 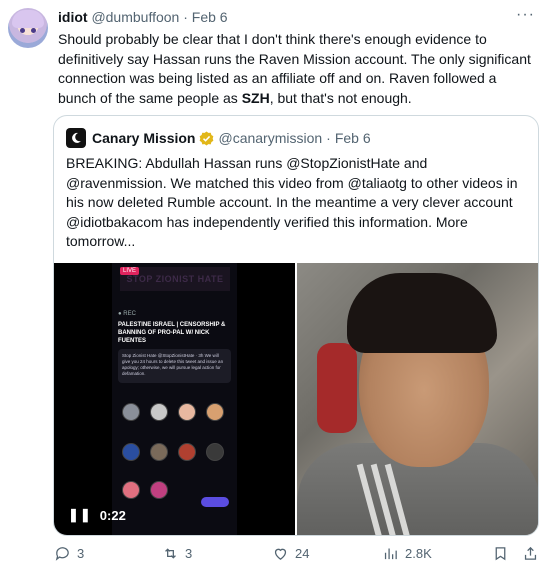 I want to click on pause-icon: ❚❚, so click(x=80, y=515).